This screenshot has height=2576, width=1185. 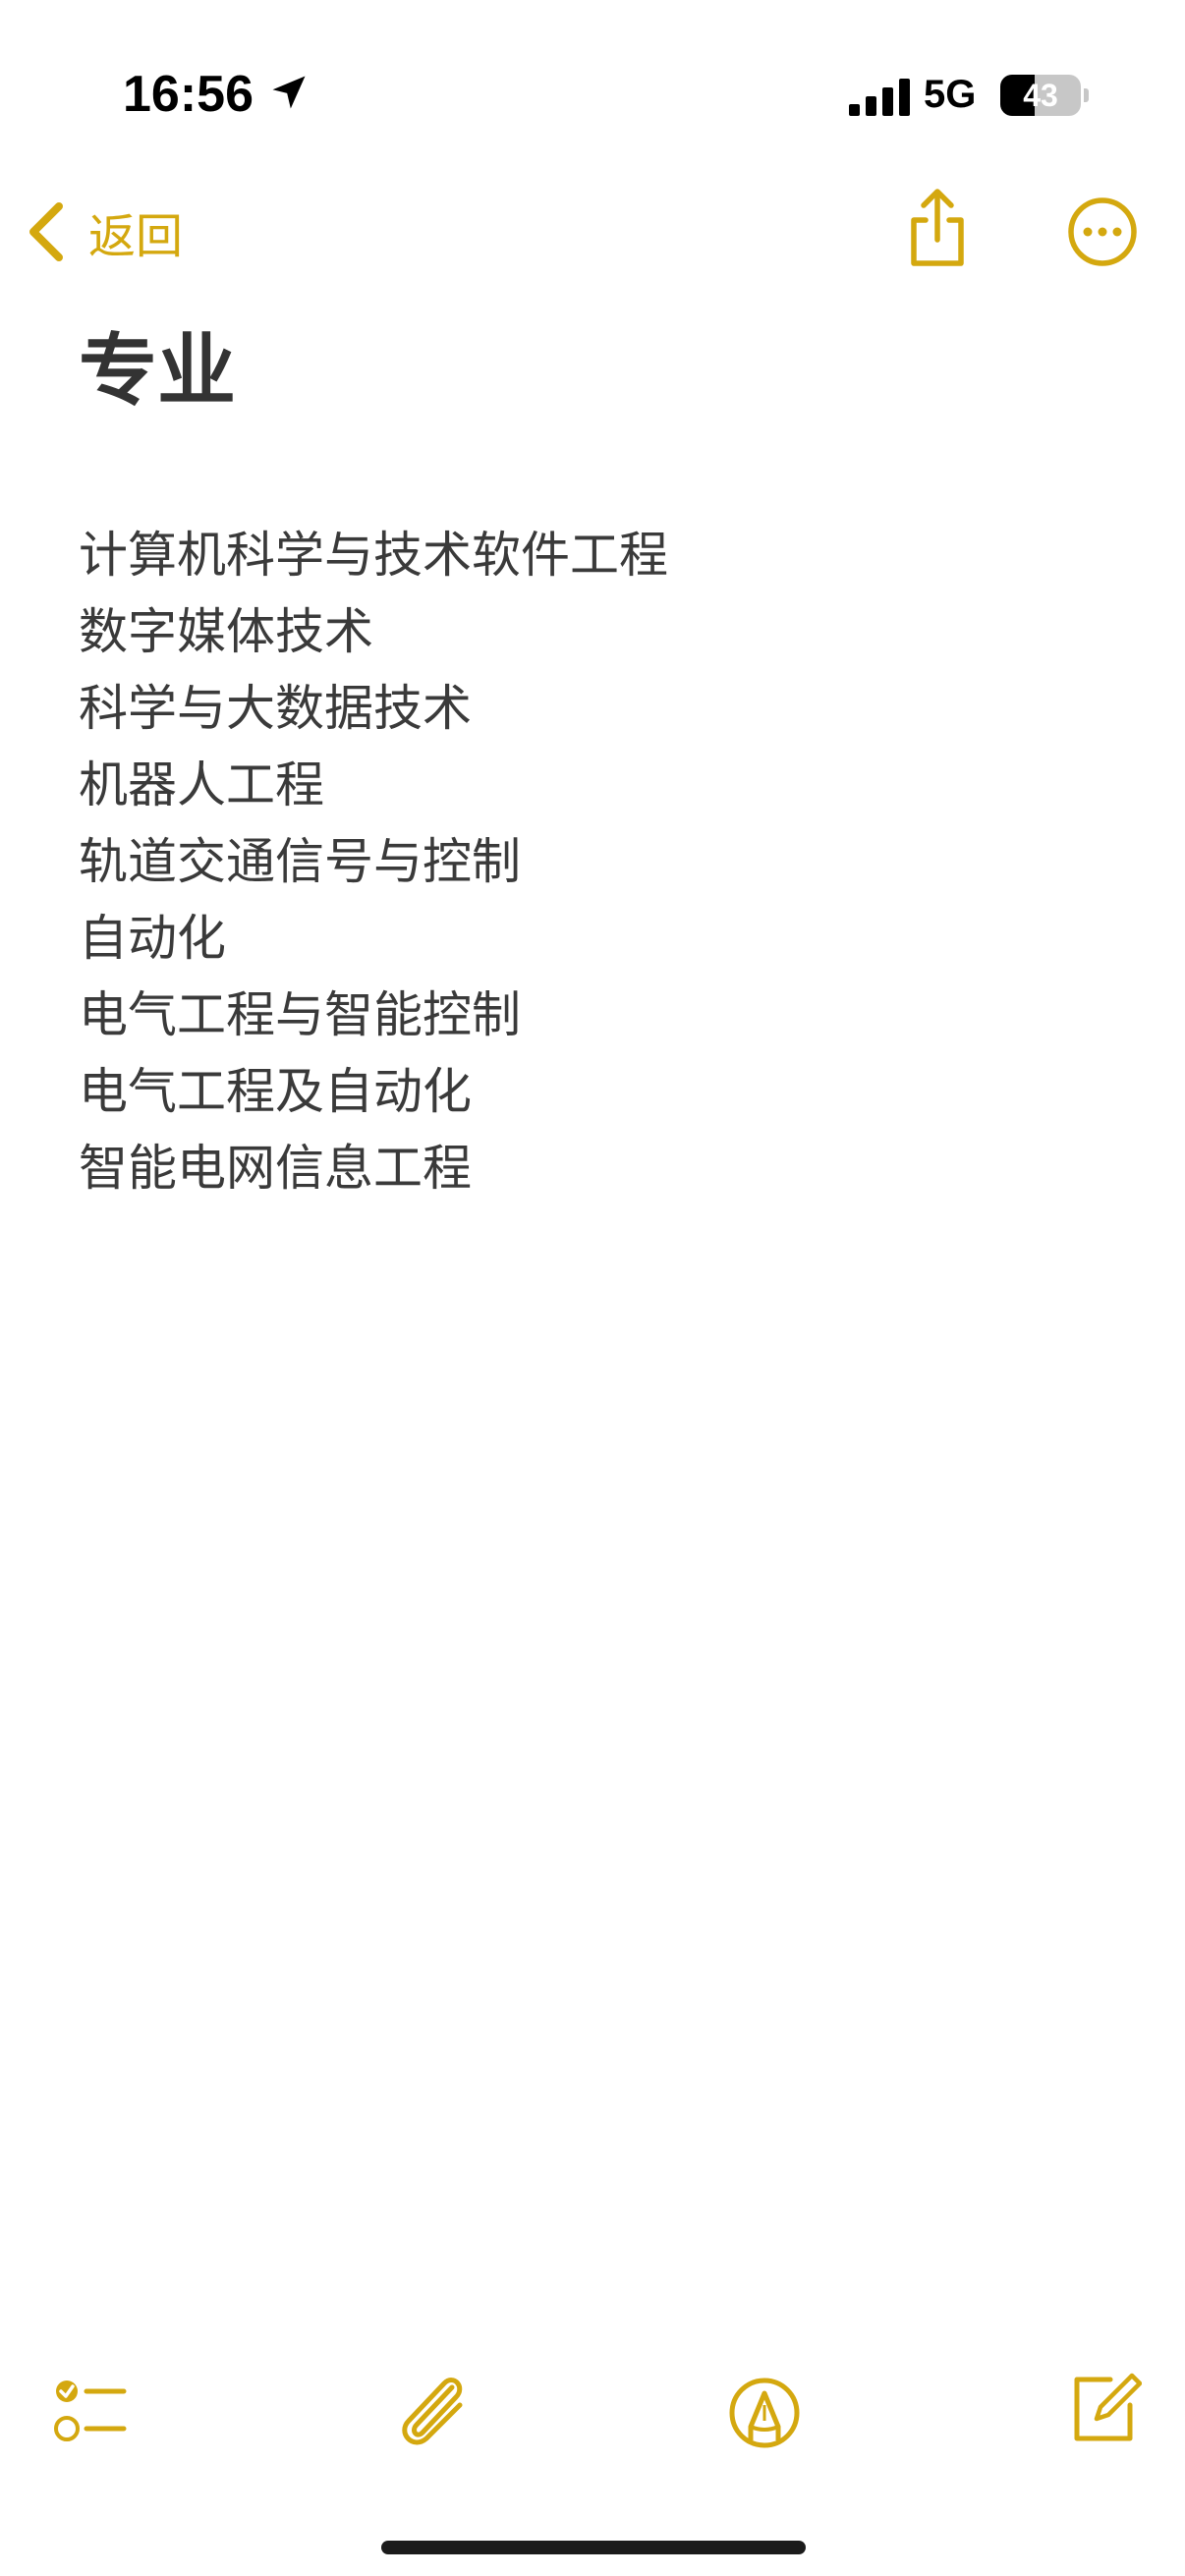 I want to click on location-arrow-icon, so click(x=289, y=92).